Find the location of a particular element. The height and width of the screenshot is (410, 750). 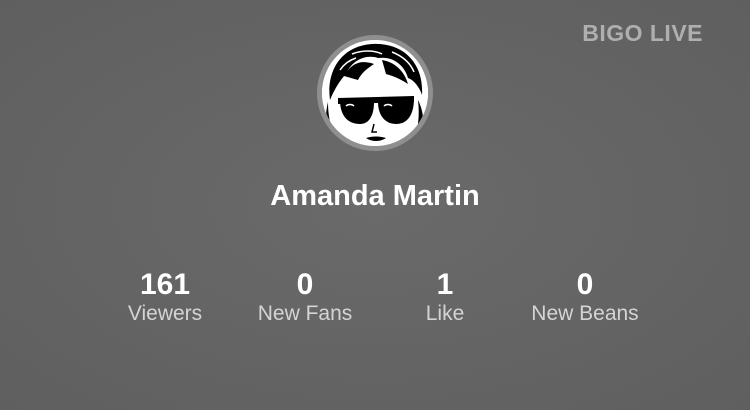

stat-new-beans-label: New Beans is located at coordinates (585, 313).